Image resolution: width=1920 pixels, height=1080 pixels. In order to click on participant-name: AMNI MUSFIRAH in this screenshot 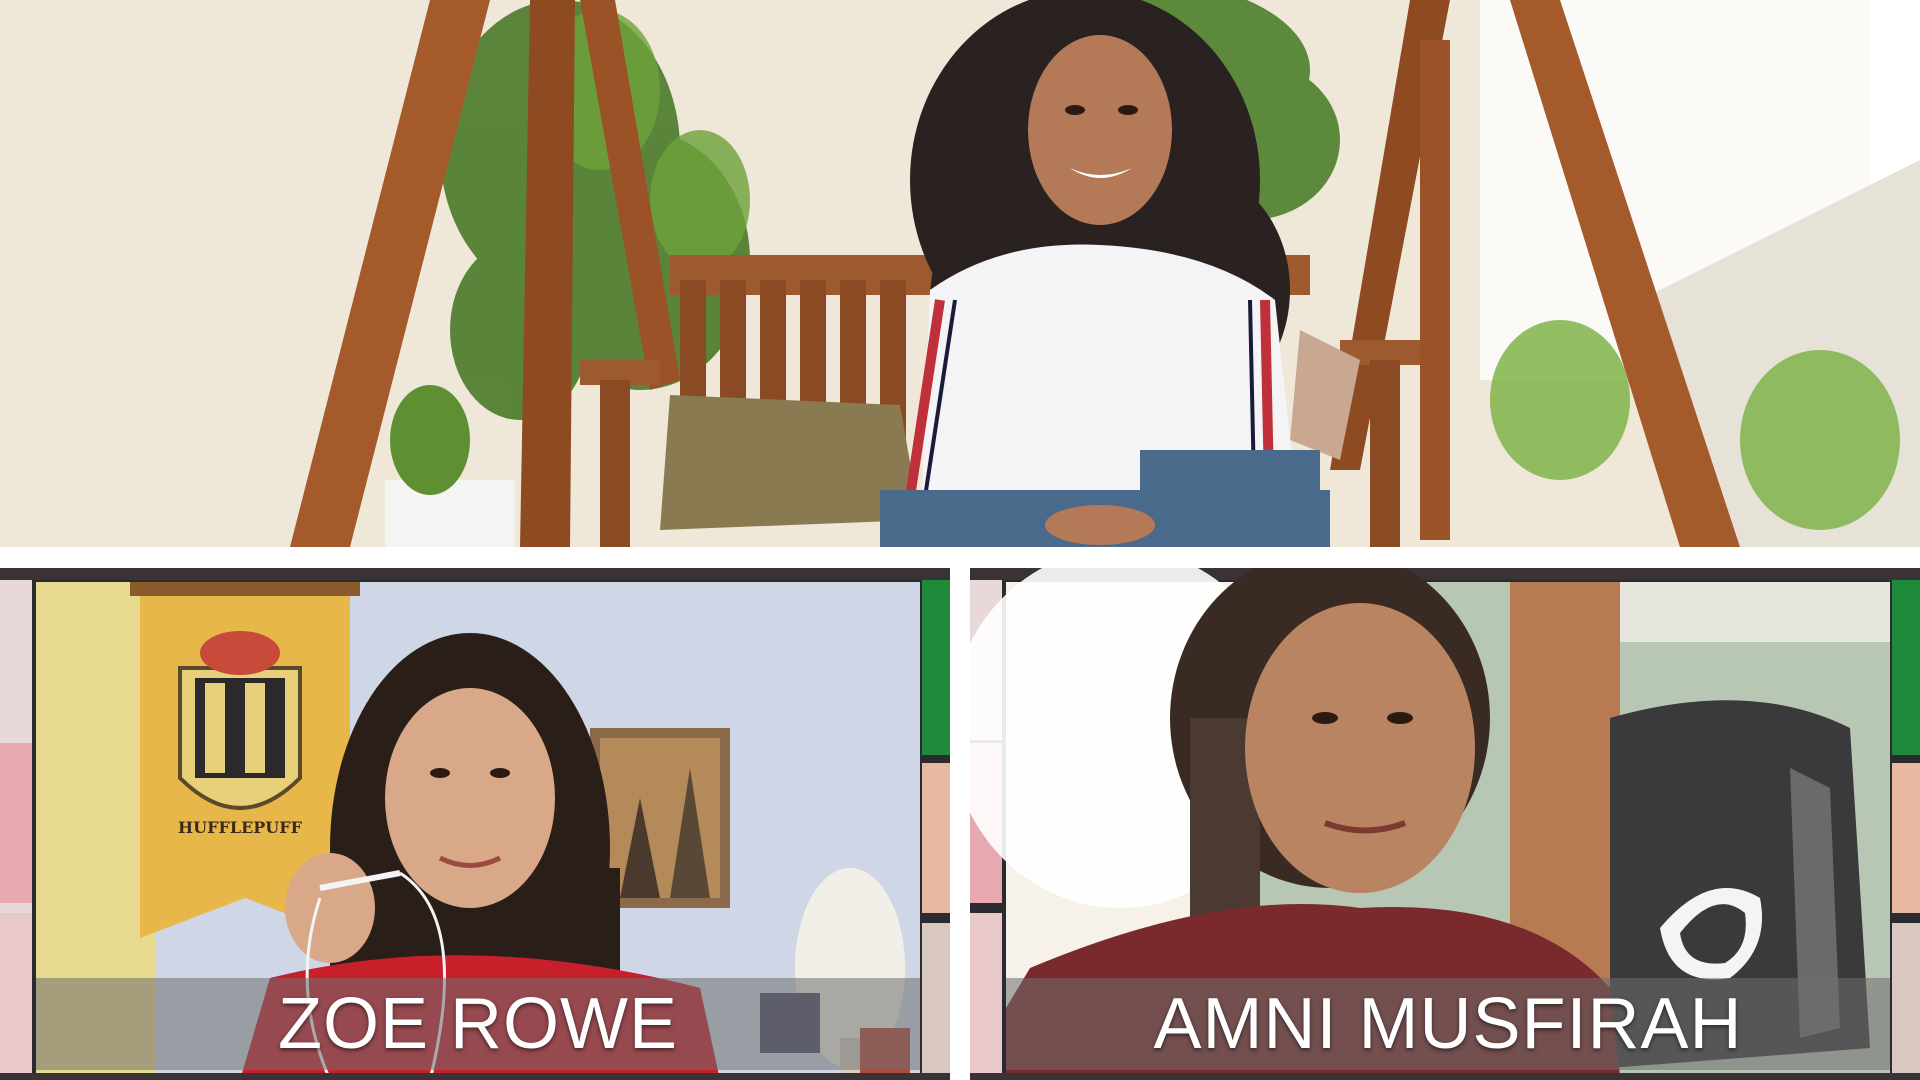, I will do `click(1448, 1024)`.